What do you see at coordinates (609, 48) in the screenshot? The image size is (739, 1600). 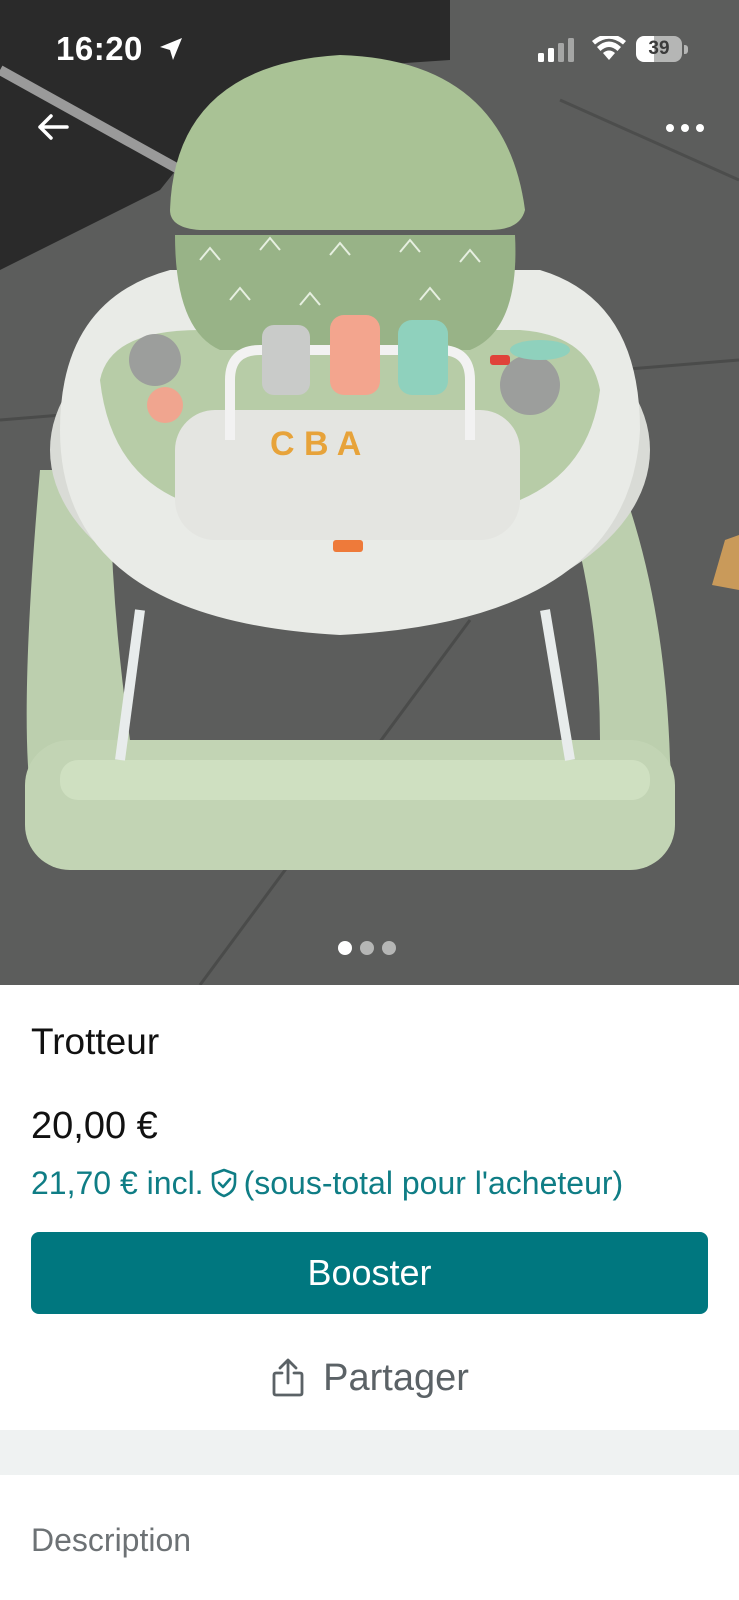 I see `wifi-icon` at bounding box center [609, 48].